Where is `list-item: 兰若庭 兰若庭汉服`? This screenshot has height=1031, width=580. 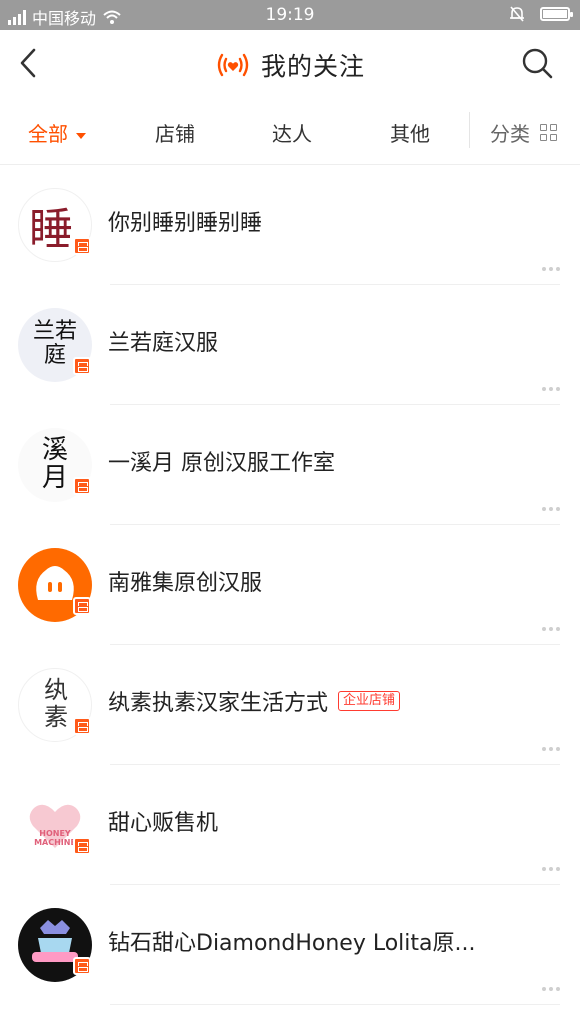
list-item: 兰若庭 兰若庭汉服 is located at coordinates (290, 345).